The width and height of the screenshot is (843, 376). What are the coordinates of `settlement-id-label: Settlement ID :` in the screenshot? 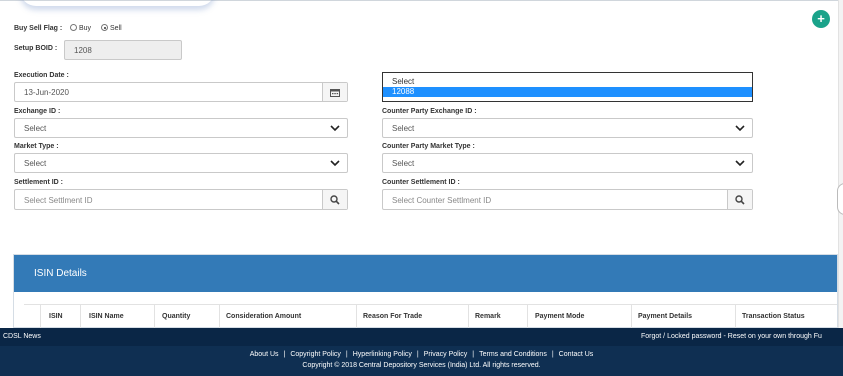 It's located at (39, 182).